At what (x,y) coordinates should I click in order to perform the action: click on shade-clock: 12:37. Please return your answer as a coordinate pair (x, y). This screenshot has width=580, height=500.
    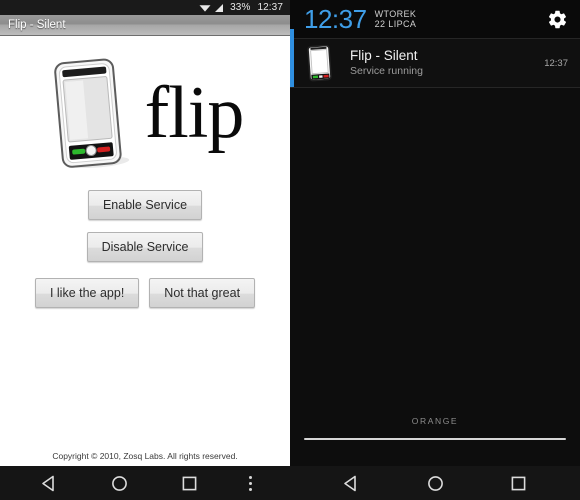
    Looking at the image, I should click on (335, 19).